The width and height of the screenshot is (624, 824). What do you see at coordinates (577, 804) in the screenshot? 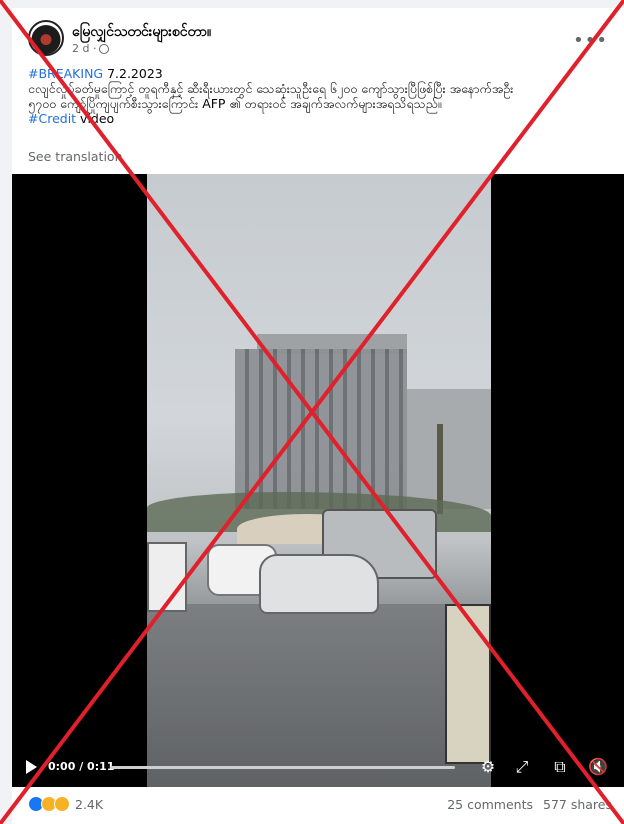
I see `shares-count: 577 shares` at bounding box center [577, 804].